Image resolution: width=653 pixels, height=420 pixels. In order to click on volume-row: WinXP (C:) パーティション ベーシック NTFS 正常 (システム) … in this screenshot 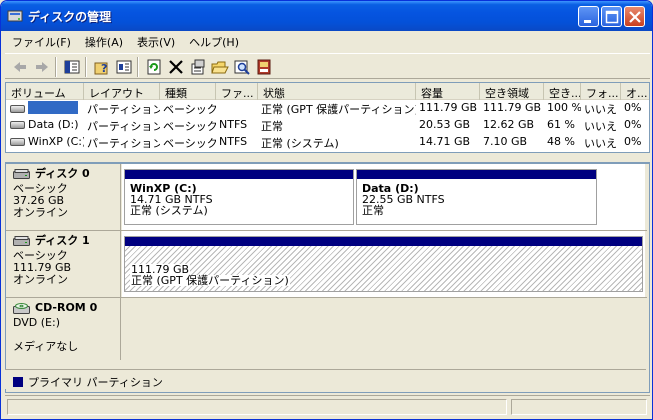, I will do `click(327, 142)`.